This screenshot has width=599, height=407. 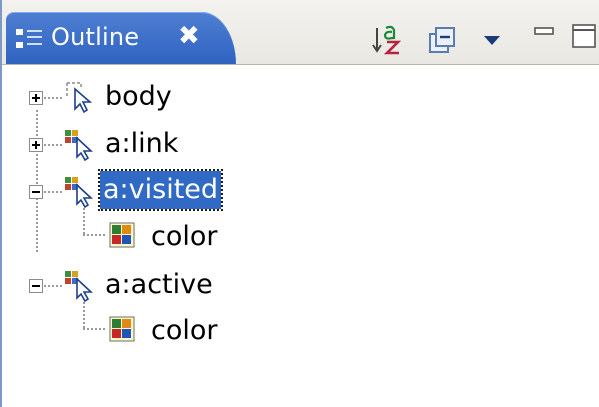 I want to click on minimize-icon, so click(x=545, y=31).